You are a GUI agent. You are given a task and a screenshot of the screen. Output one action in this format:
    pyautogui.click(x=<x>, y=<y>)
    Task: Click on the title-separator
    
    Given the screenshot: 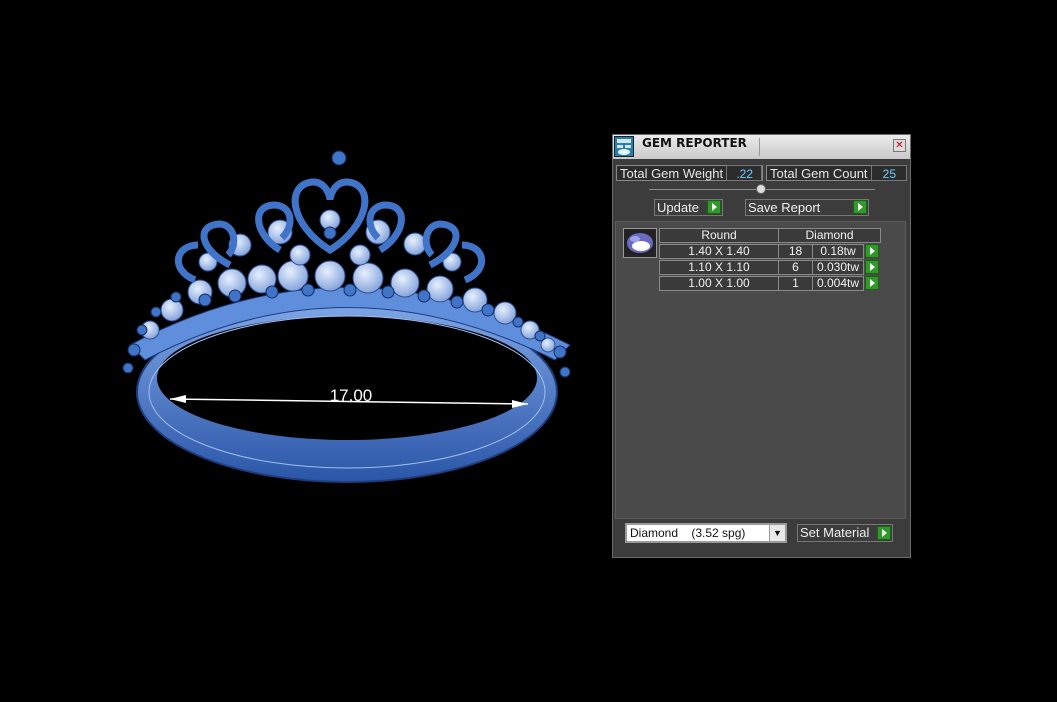 What is the action you would take?
    pyautogui.click(x=759, y=147)
    